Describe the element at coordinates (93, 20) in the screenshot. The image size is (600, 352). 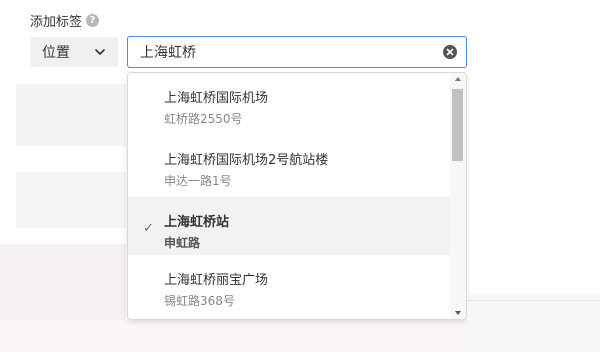
I see `question-circle-icon: ?` at that location.